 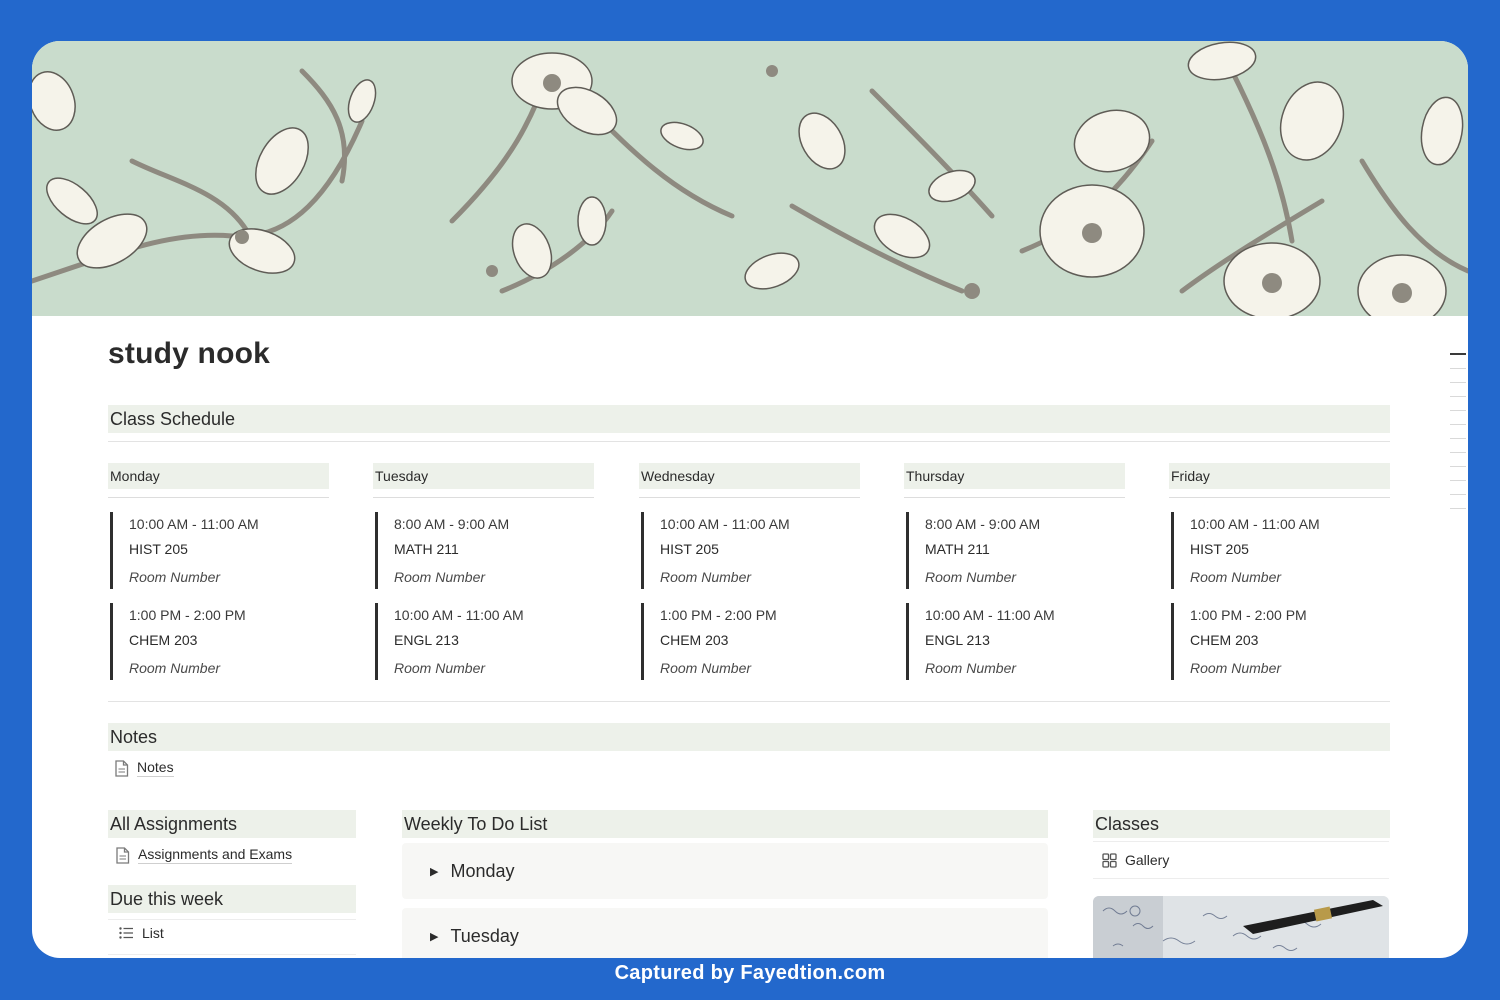 I want to click on toggle-label: Tuesday, so click(x=484, y=935).